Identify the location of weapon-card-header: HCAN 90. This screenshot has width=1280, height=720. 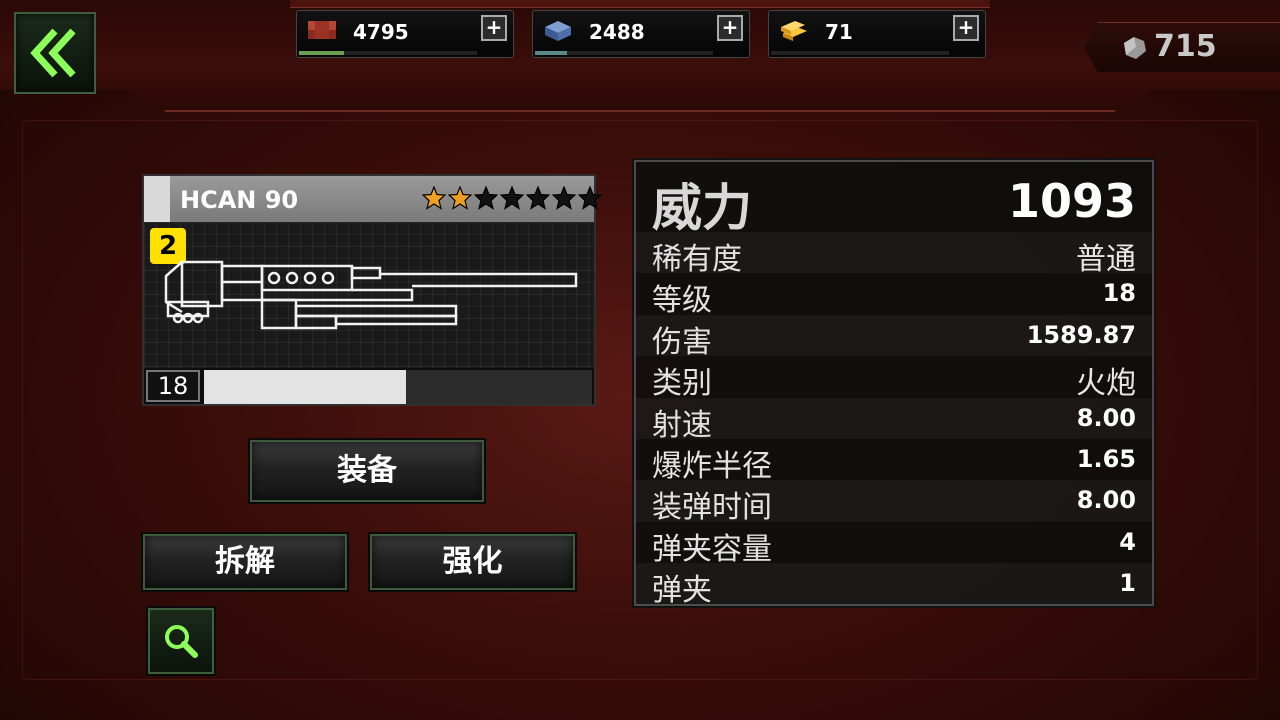
(373, 199).